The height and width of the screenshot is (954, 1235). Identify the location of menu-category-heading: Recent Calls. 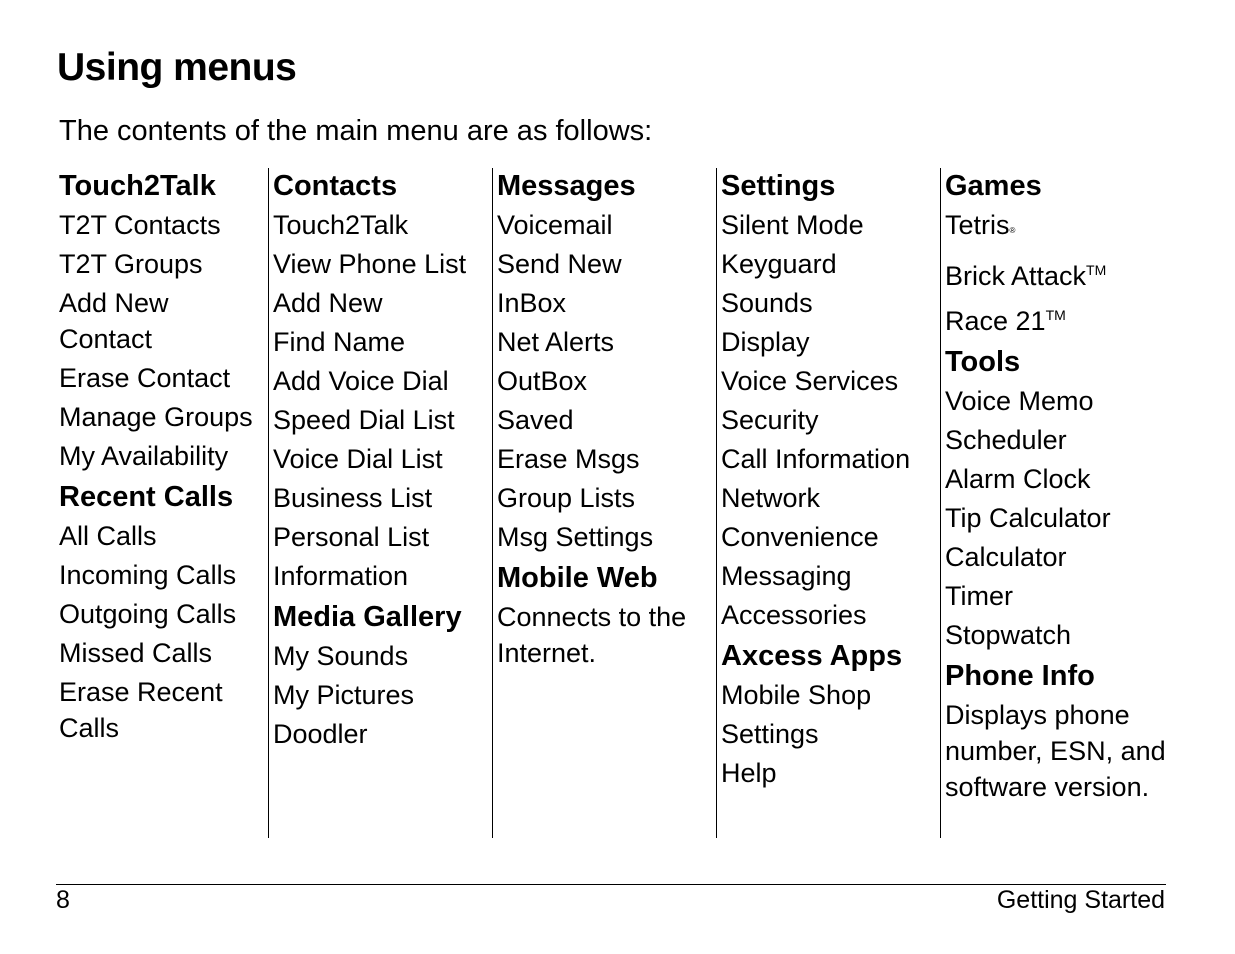
(164, 497).